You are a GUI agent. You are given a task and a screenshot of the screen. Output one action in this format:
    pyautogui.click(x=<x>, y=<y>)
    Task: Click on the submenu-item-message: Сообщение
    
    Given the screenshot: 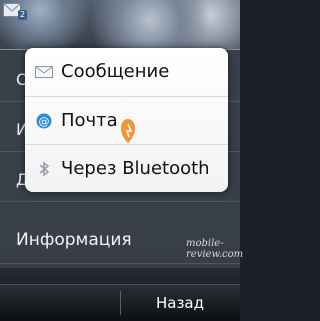 What is the action you would take?
    pyautogui.click(x=126, y=72)
    